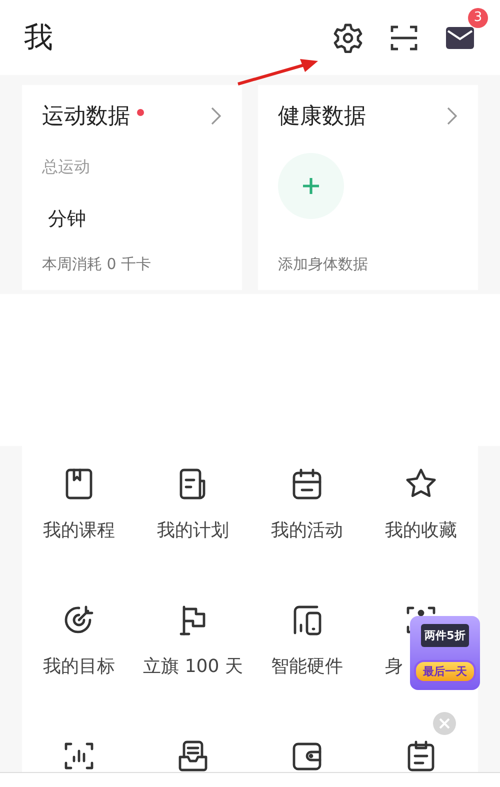 The width and height of the screenshot is (500, 787). What do you see at coordinates (311, 186) in the screenshot?
I see `plus-icon` at bounding box center [311, 186].